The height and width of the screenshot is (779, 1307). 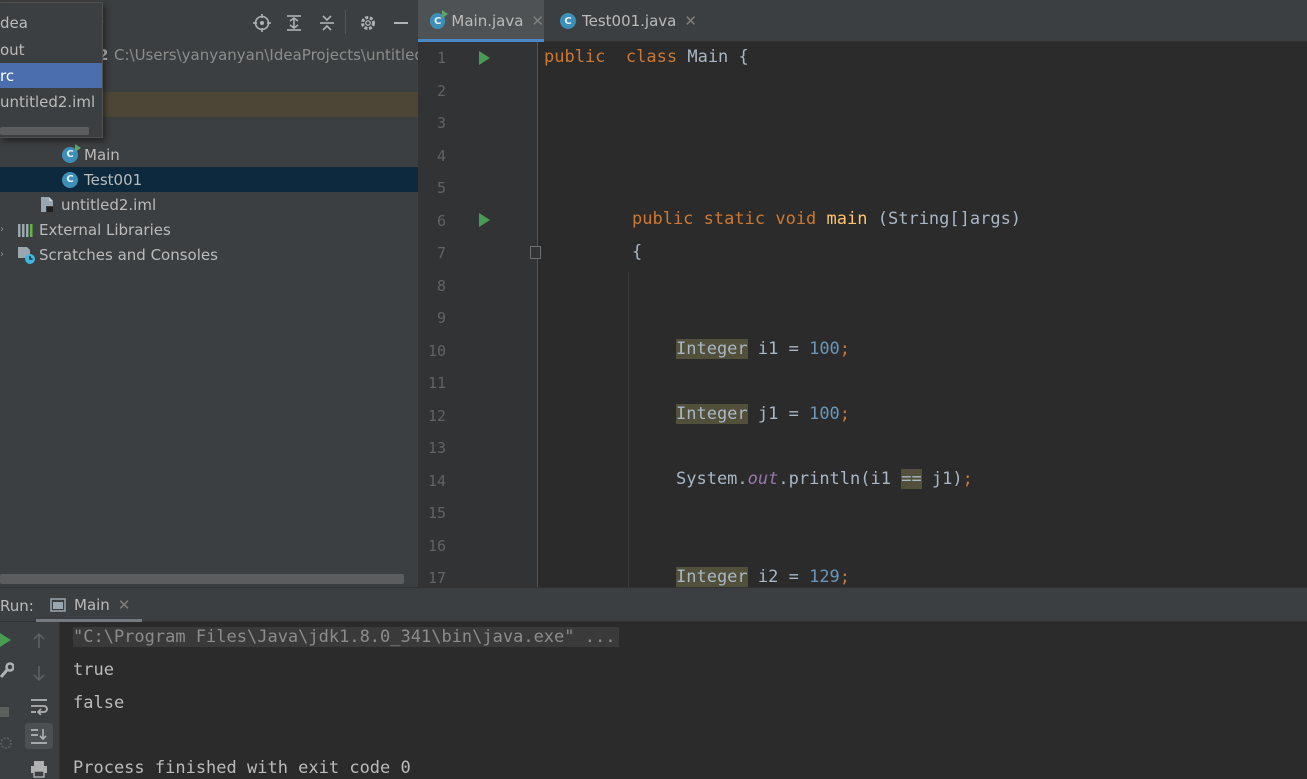 What do you see at coordinates (763, 577) in the screenshot?
I see `code-line-17: Integer i2 = 129;` at bounding box center [763, 577].